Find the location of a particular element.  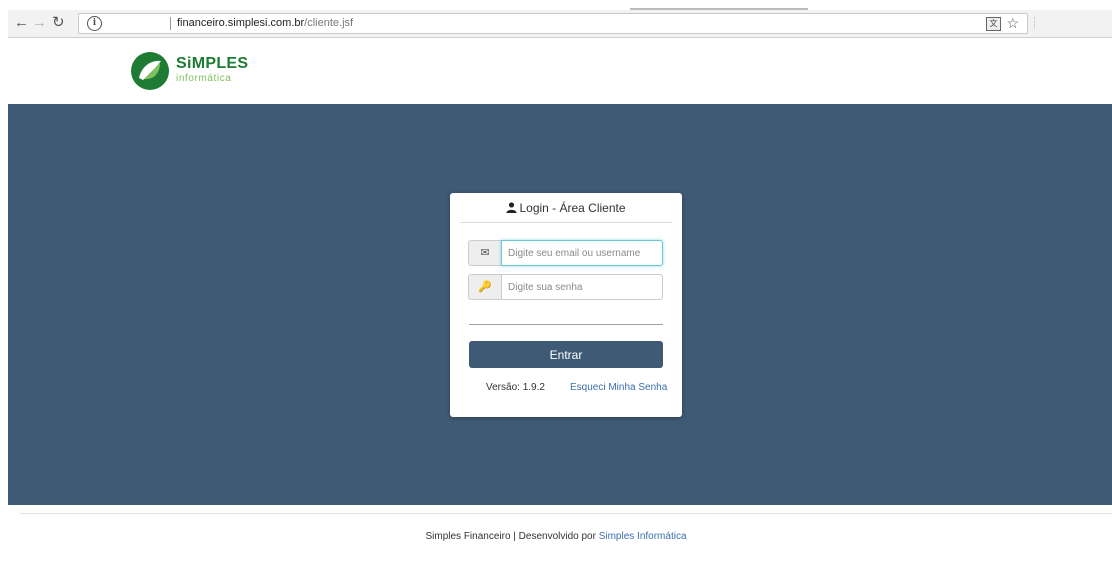

email-input is located at coordinates (582, 253).